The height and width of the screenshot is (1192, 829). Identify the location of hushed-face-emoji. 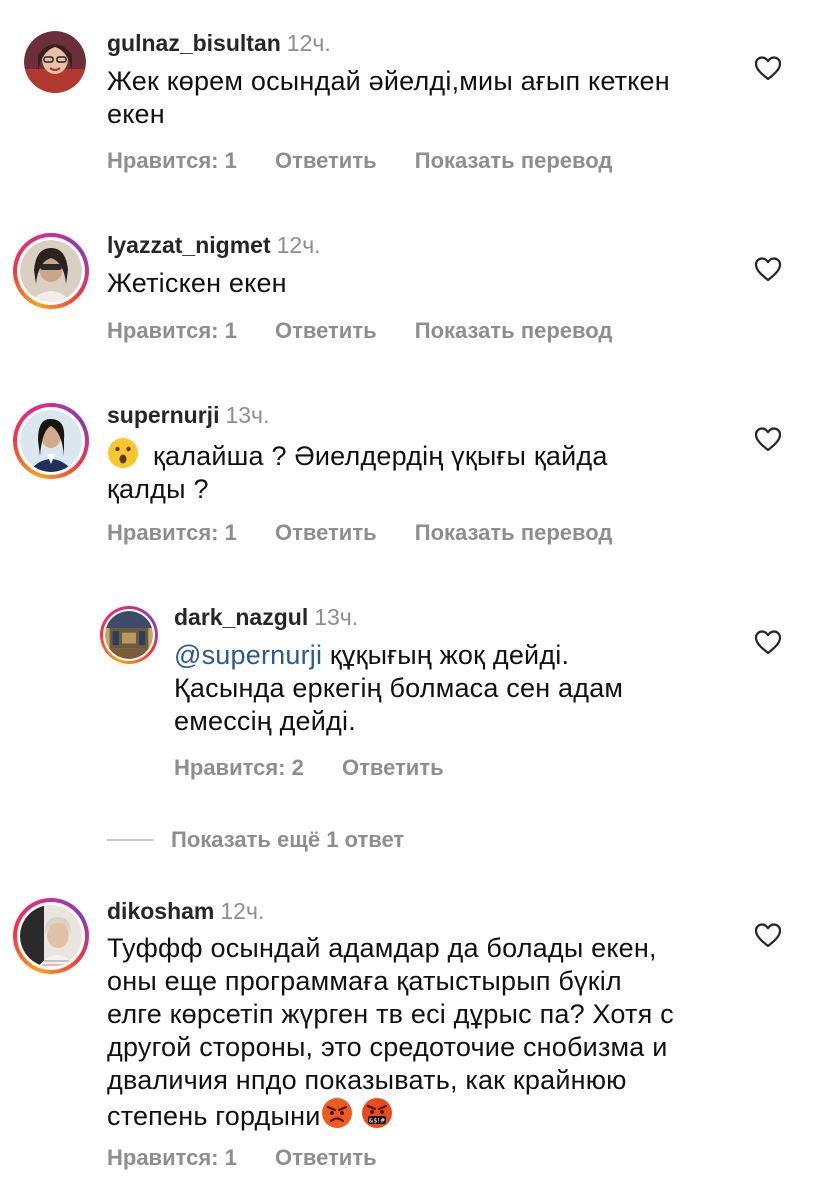
(123, 453).